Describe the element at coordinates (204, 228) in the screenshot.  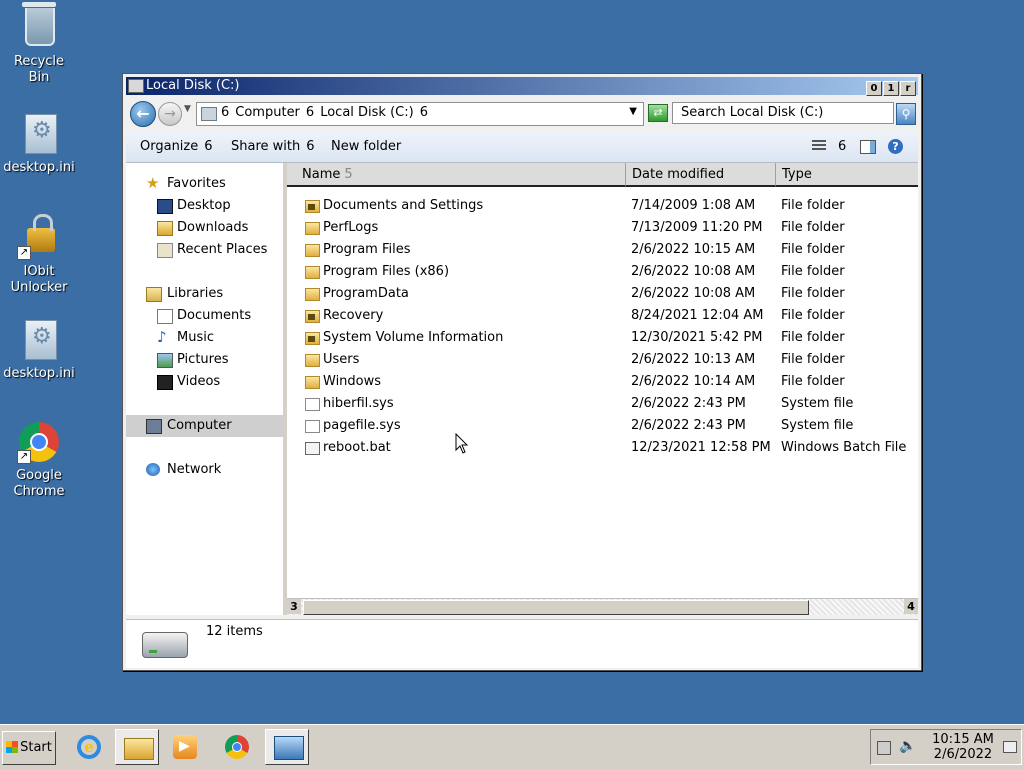
I see `nav-downloads: Downloads` at that location.